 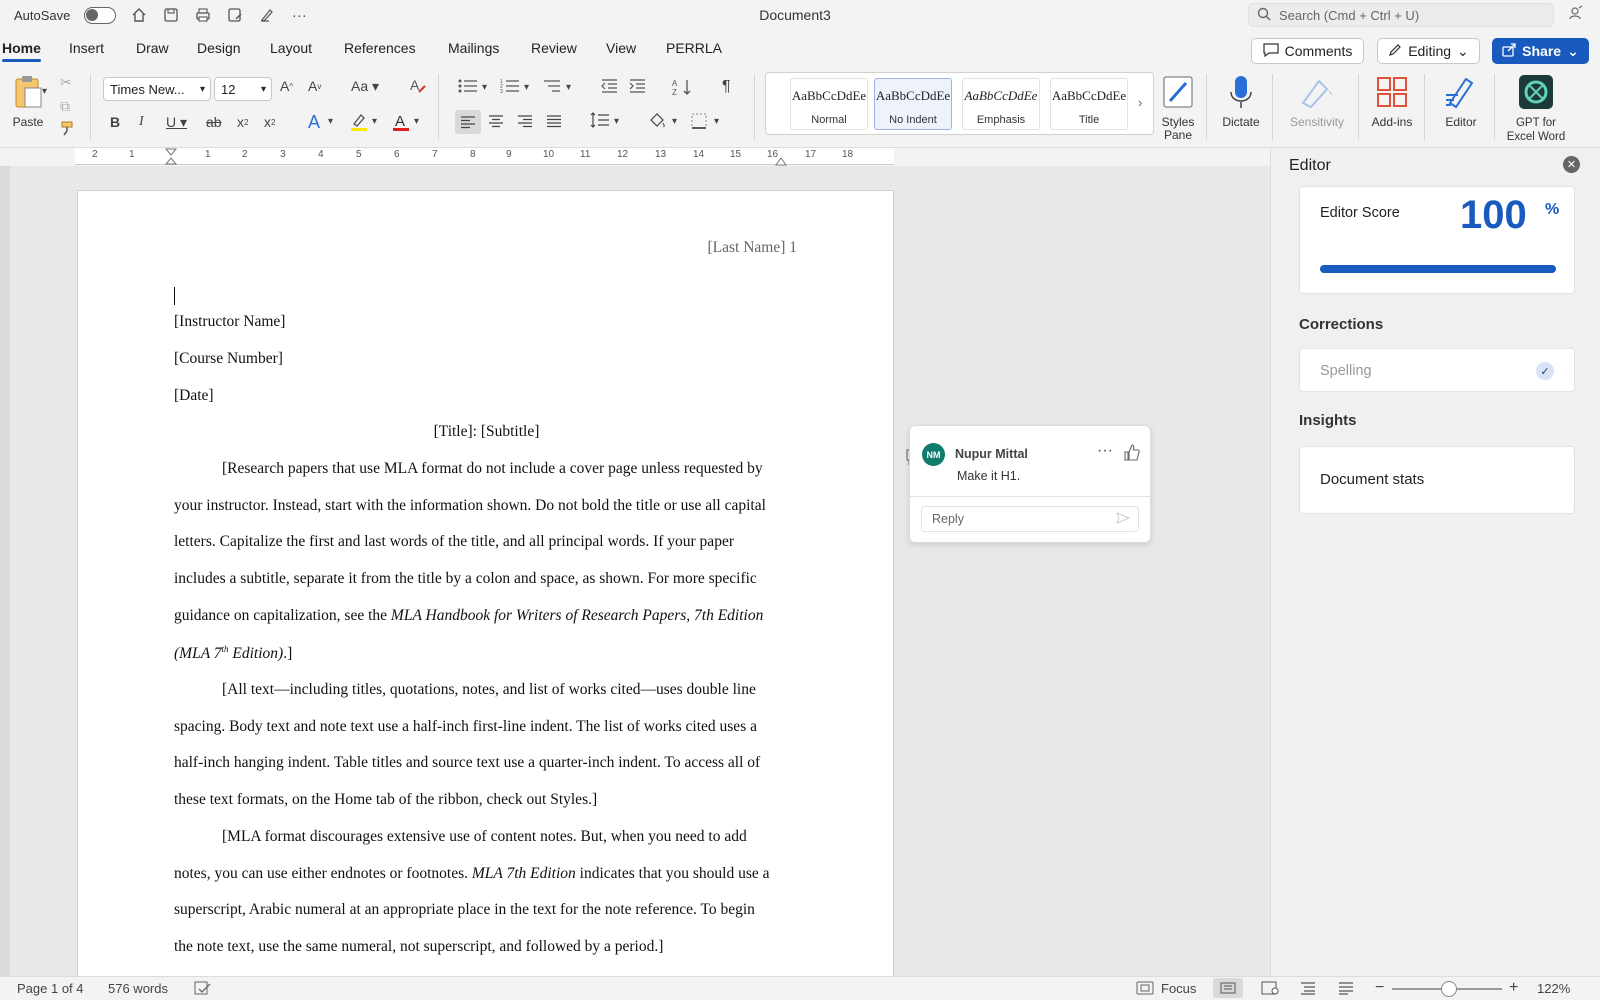 I want to click on sensitivity-button: Sensitivity, so click(x=1317, y=100).